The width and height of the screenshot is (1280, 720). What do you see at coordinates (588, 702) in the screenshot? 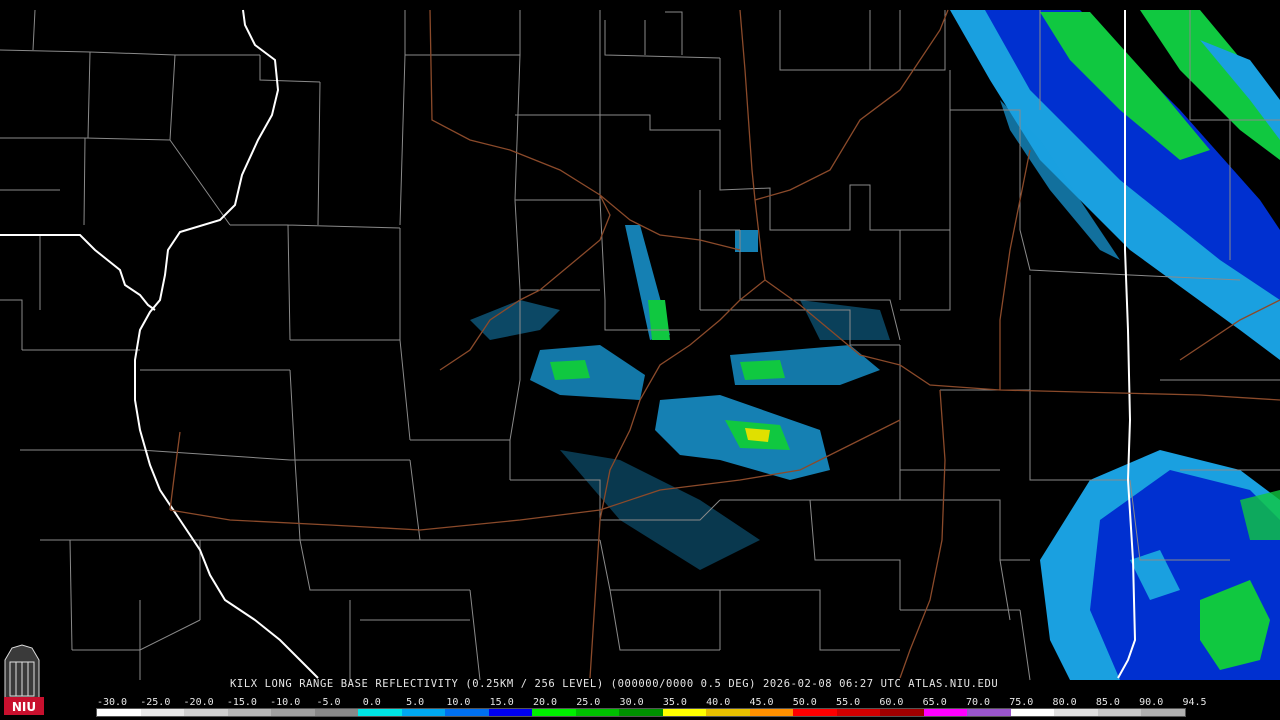
I see `scale-tick-label: 25.0` at bounding box center [588, 702].